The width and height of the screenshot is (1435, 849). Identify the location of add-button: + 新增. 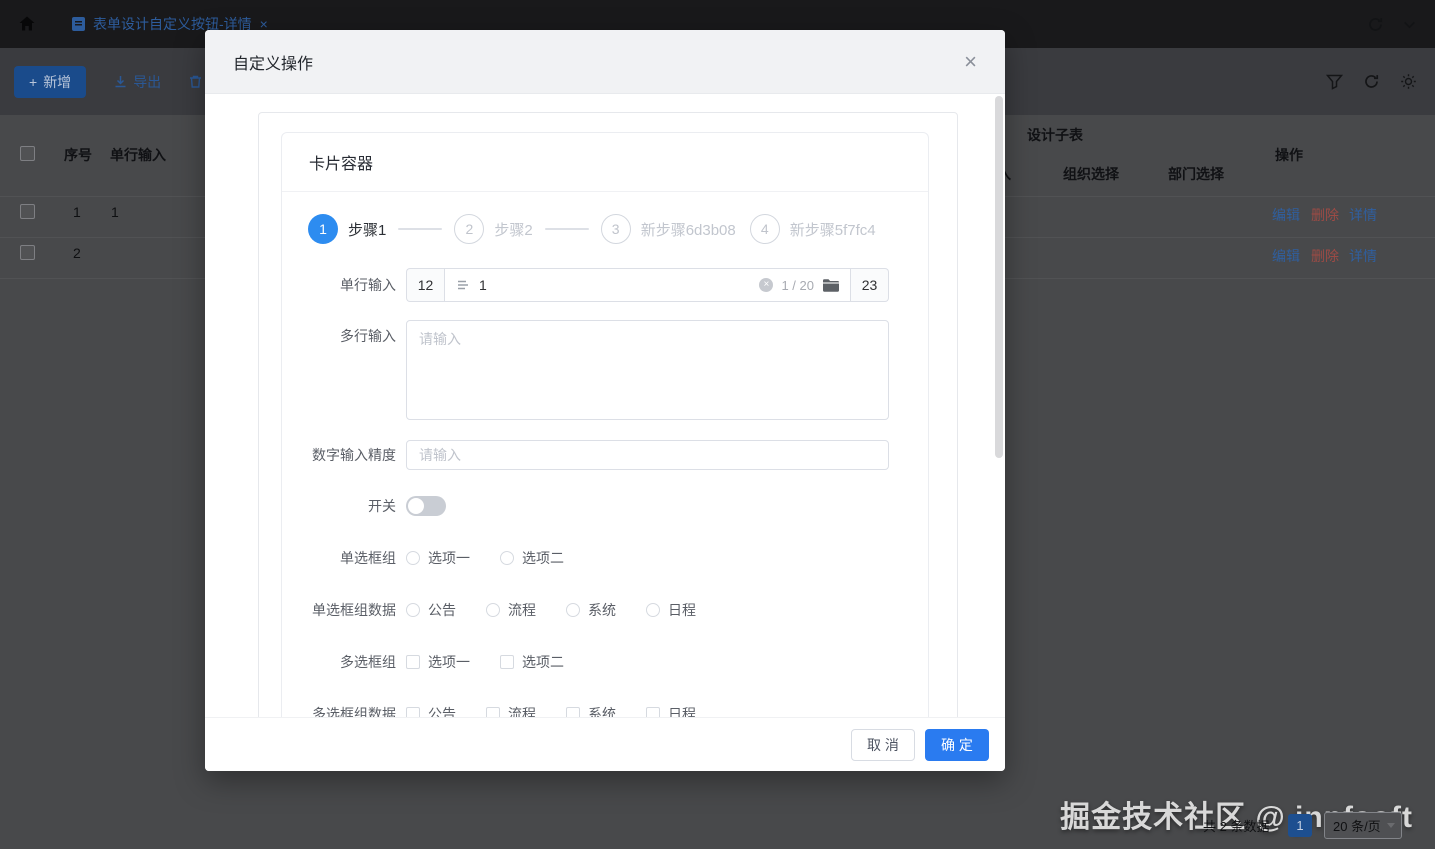
(50, 81).